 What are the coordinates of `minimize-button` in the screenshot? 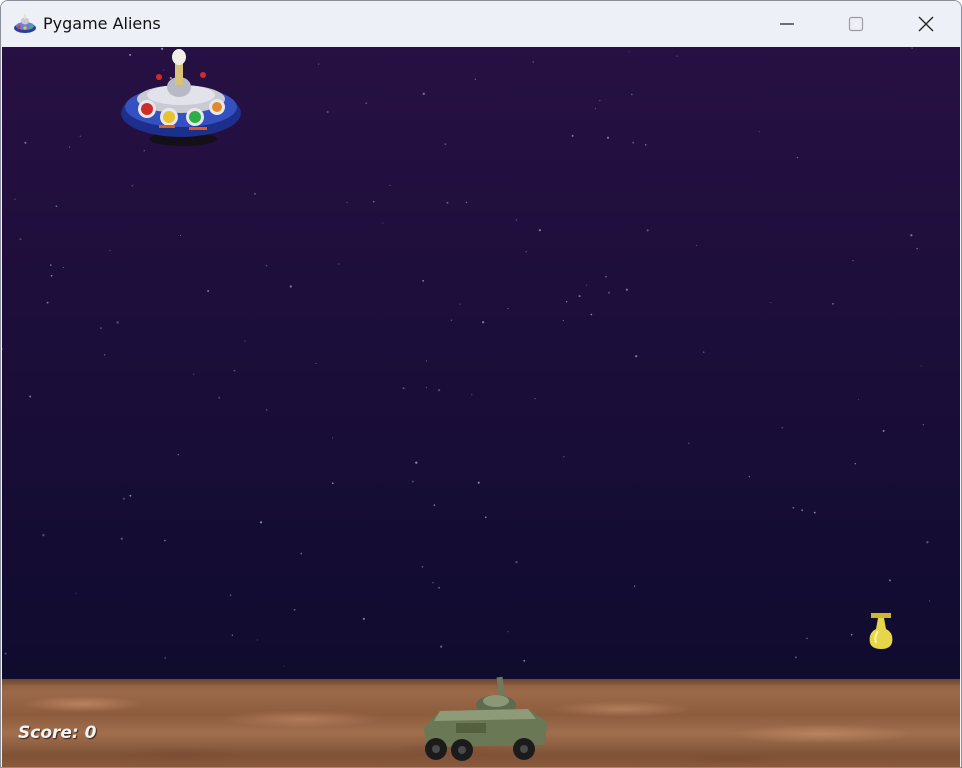 It's located at (787, 24).